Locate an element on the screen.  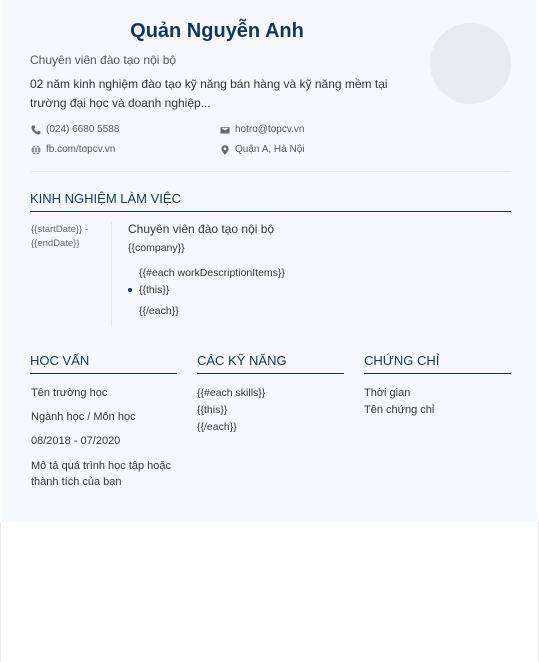
candidate-name: Quản Nguyễn Anh is located at coordinates (217, 31).